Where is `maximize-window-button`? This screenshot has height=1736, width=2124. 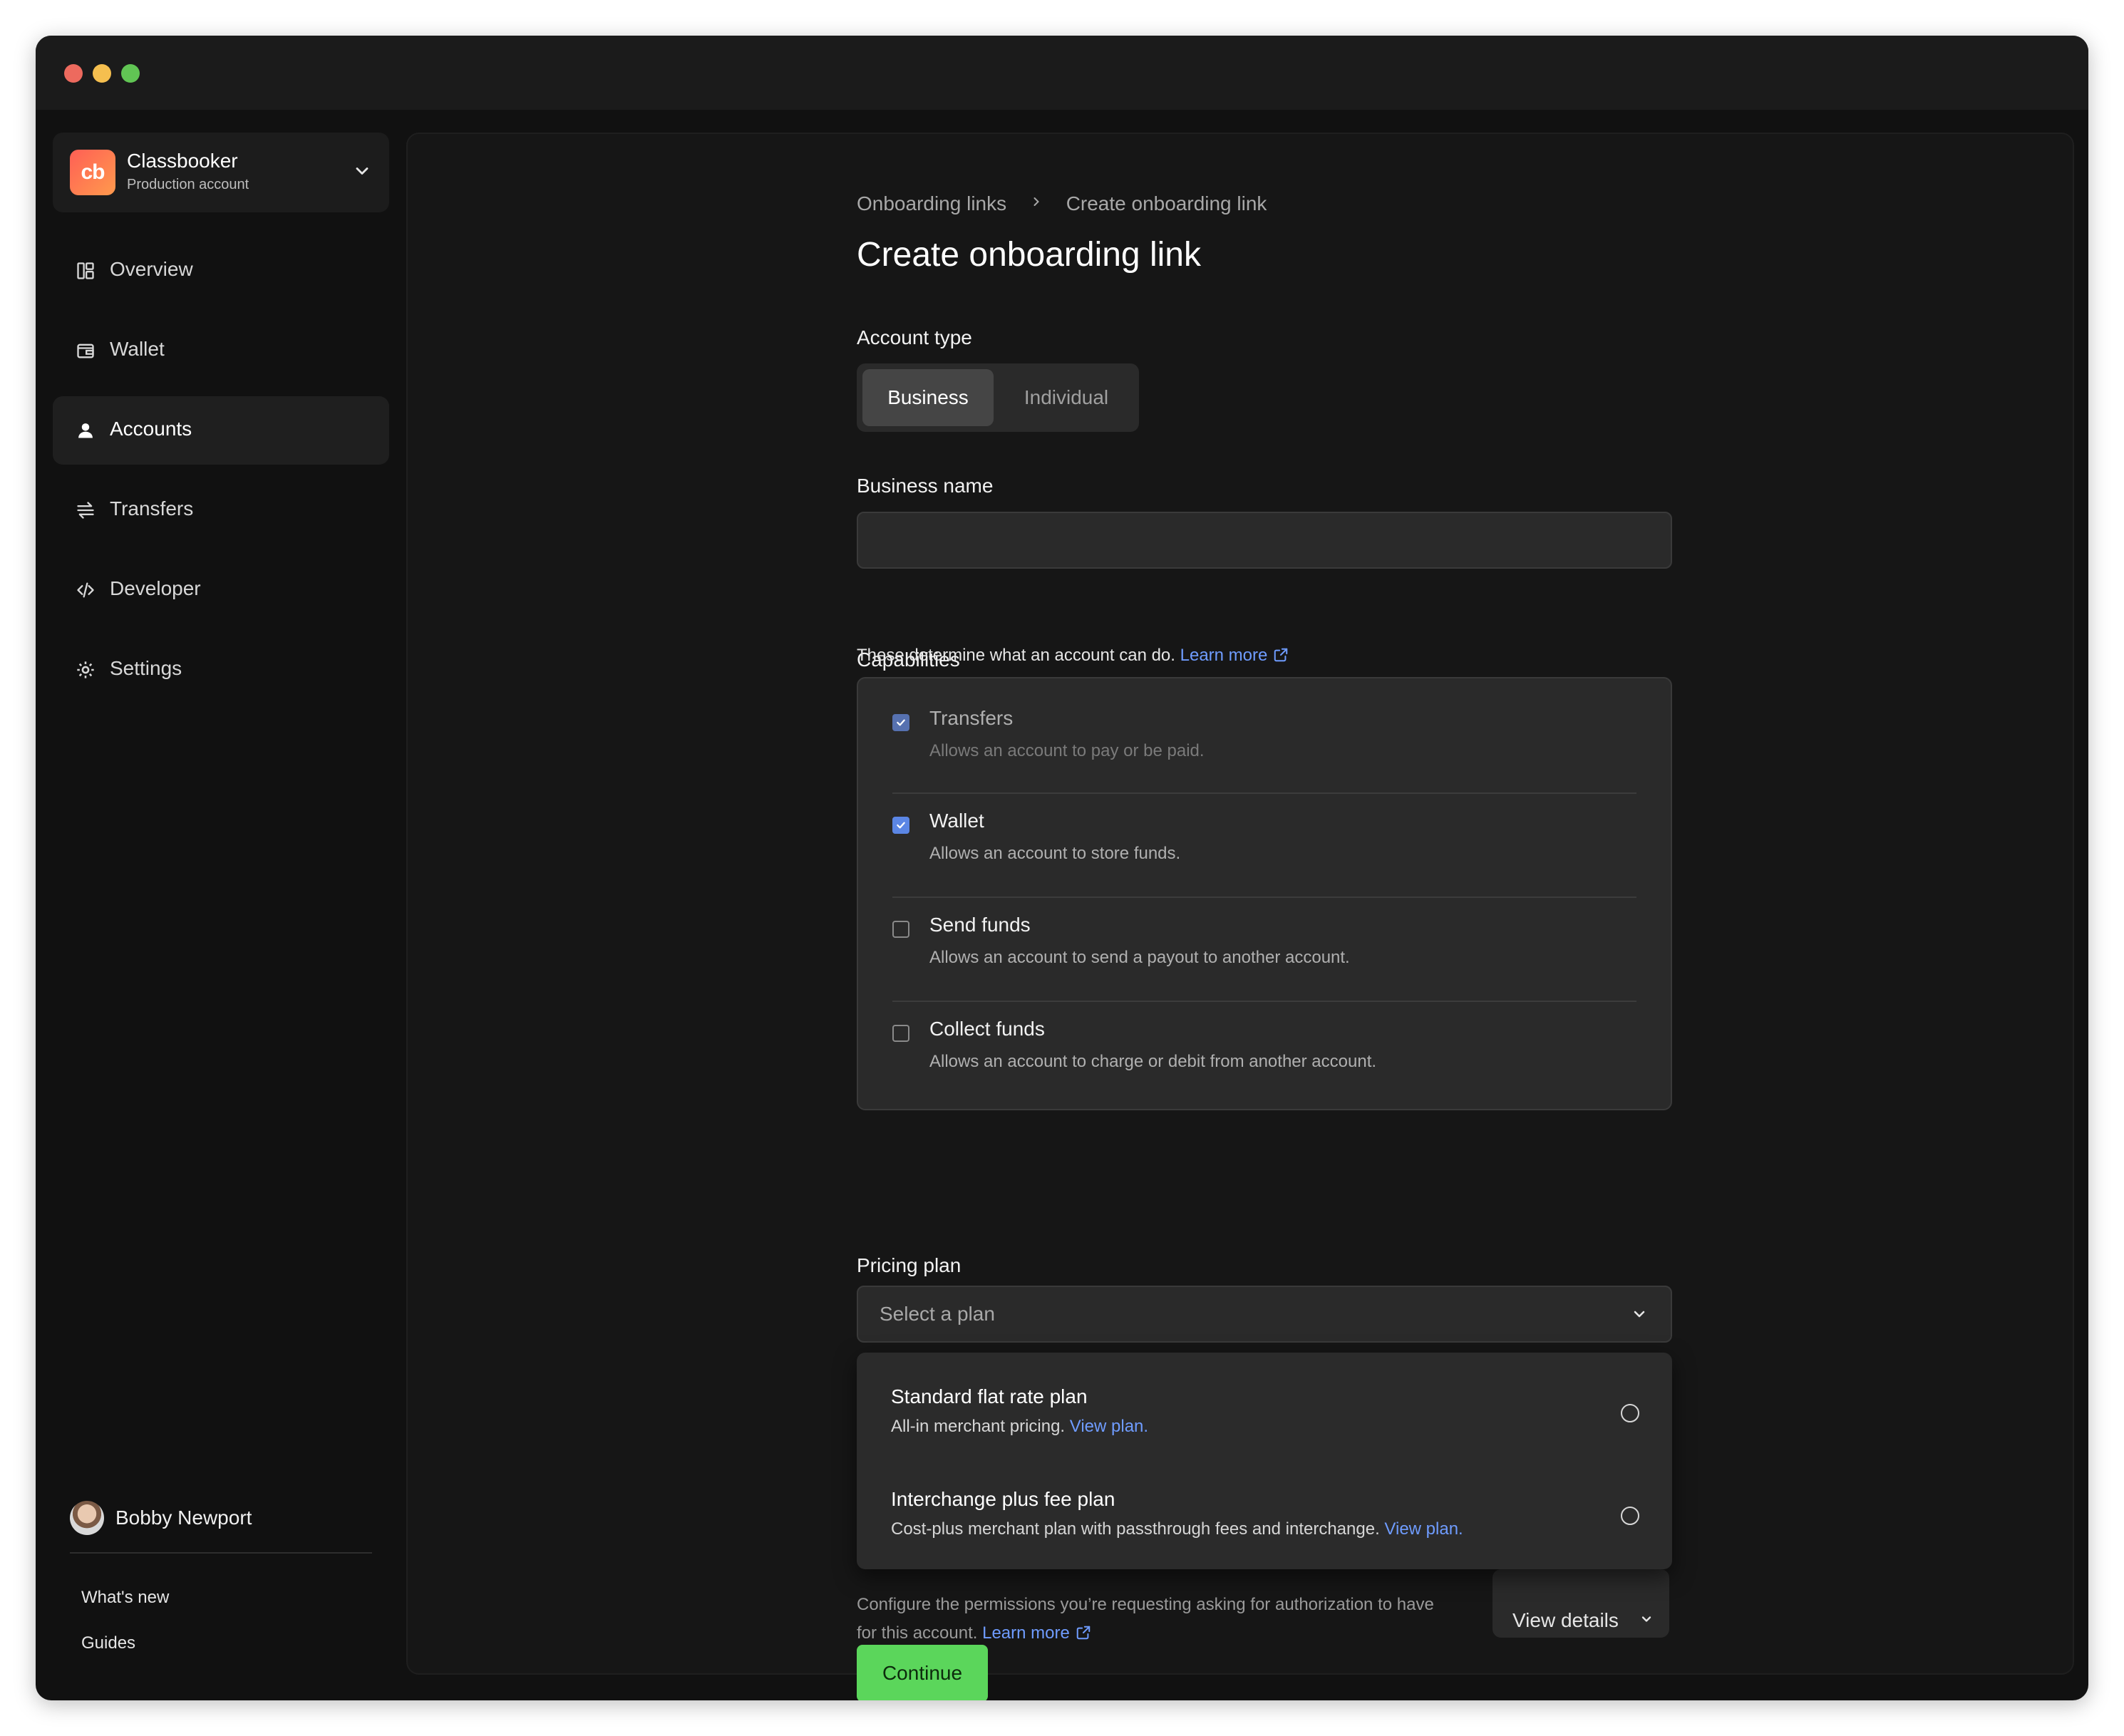
maximize-window-button is located at coordinates (130, 73).